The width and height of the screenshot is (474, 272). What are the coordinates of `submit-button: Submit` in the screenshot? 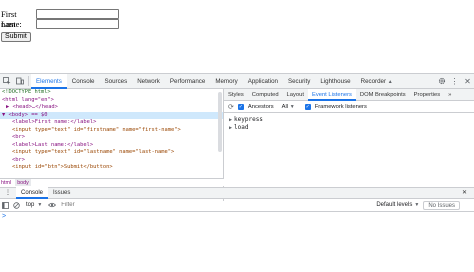 It's located at (16, 37).